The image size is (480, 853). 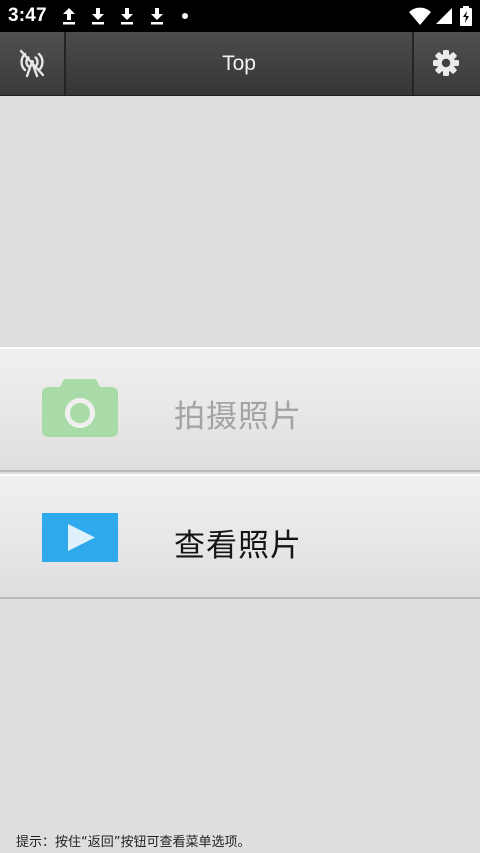 I want to click on upload-icon, so click(x=69, y=16).